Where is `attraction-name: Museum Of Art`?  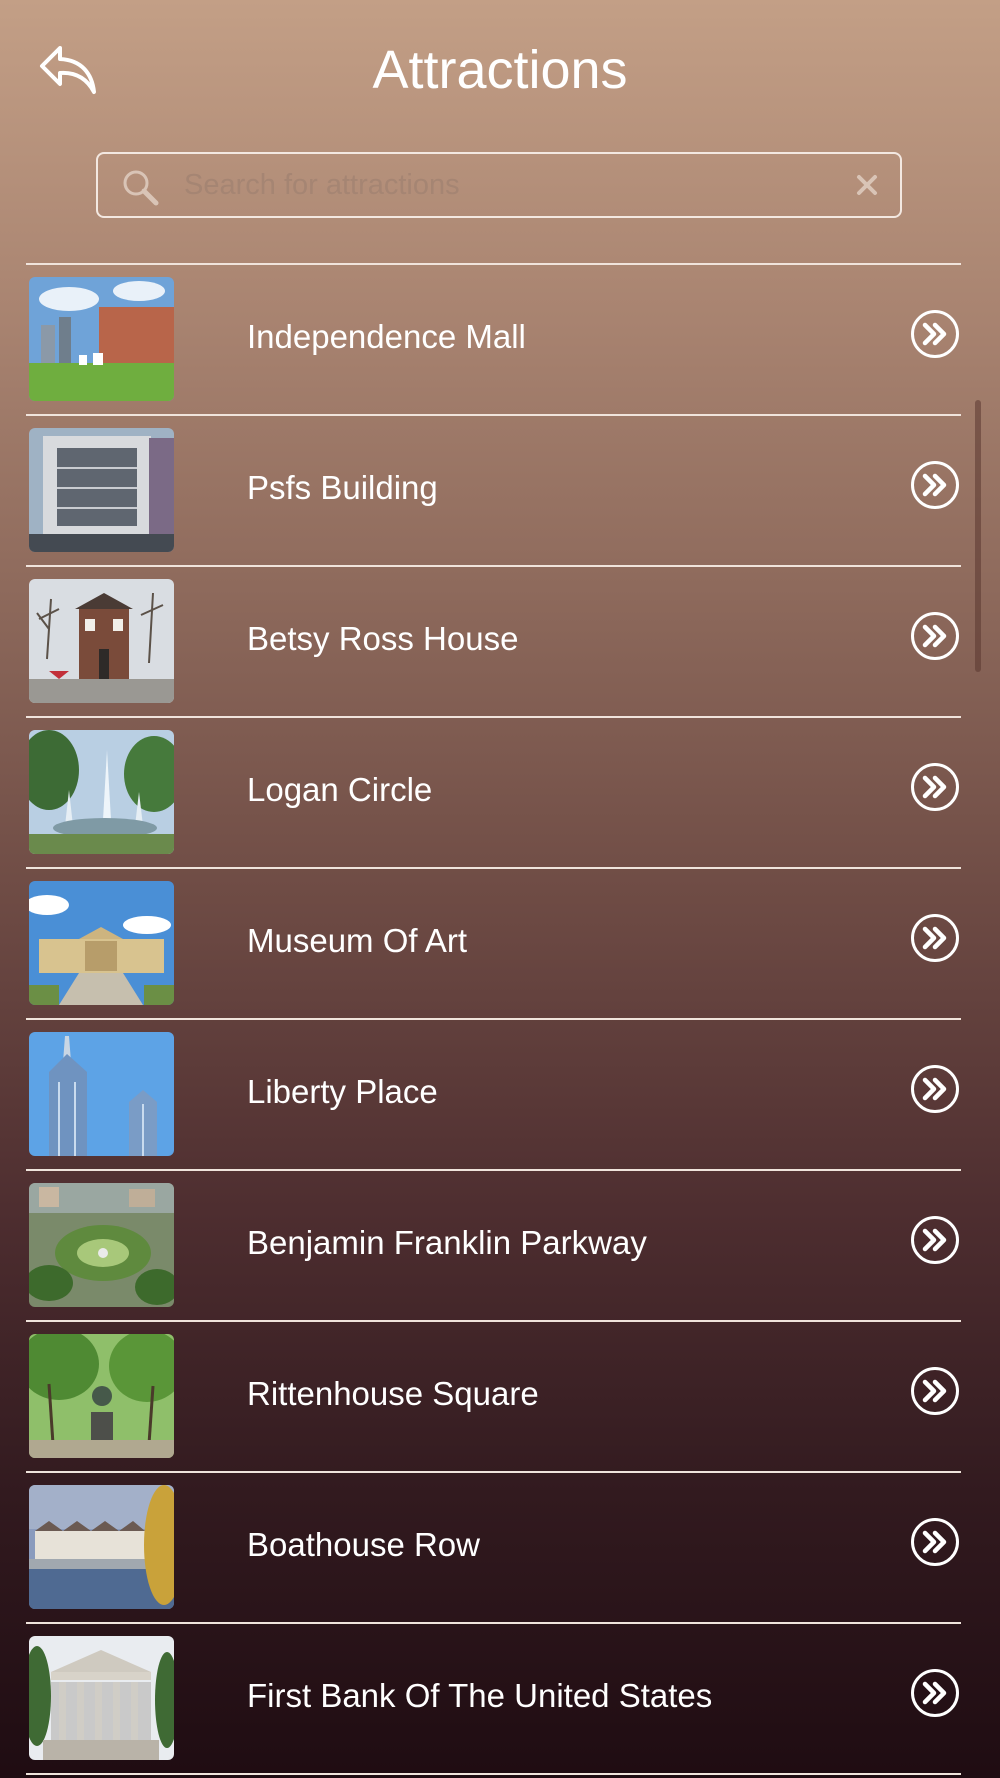 attraction-name: Museum Of Art is located at coordinates (357, 940).